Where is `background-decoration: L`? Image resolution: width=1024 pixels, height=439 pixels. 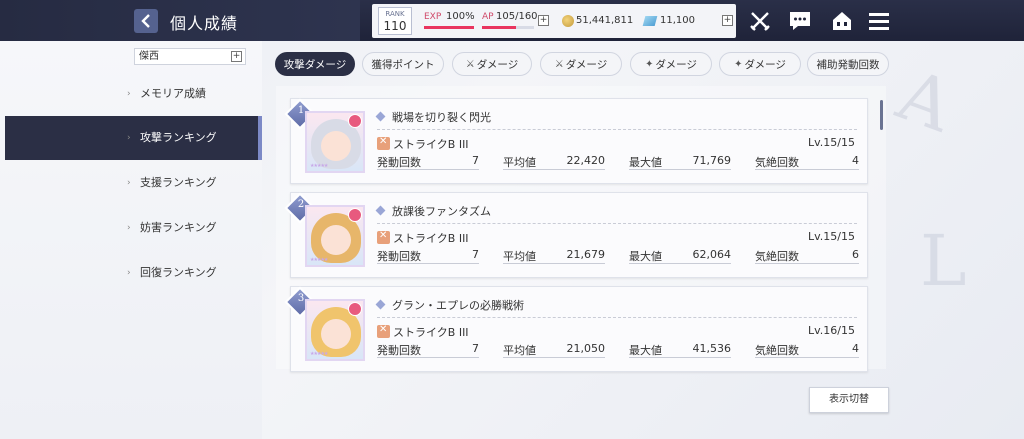 background-decoration: L is located at coordinates (943, 261).